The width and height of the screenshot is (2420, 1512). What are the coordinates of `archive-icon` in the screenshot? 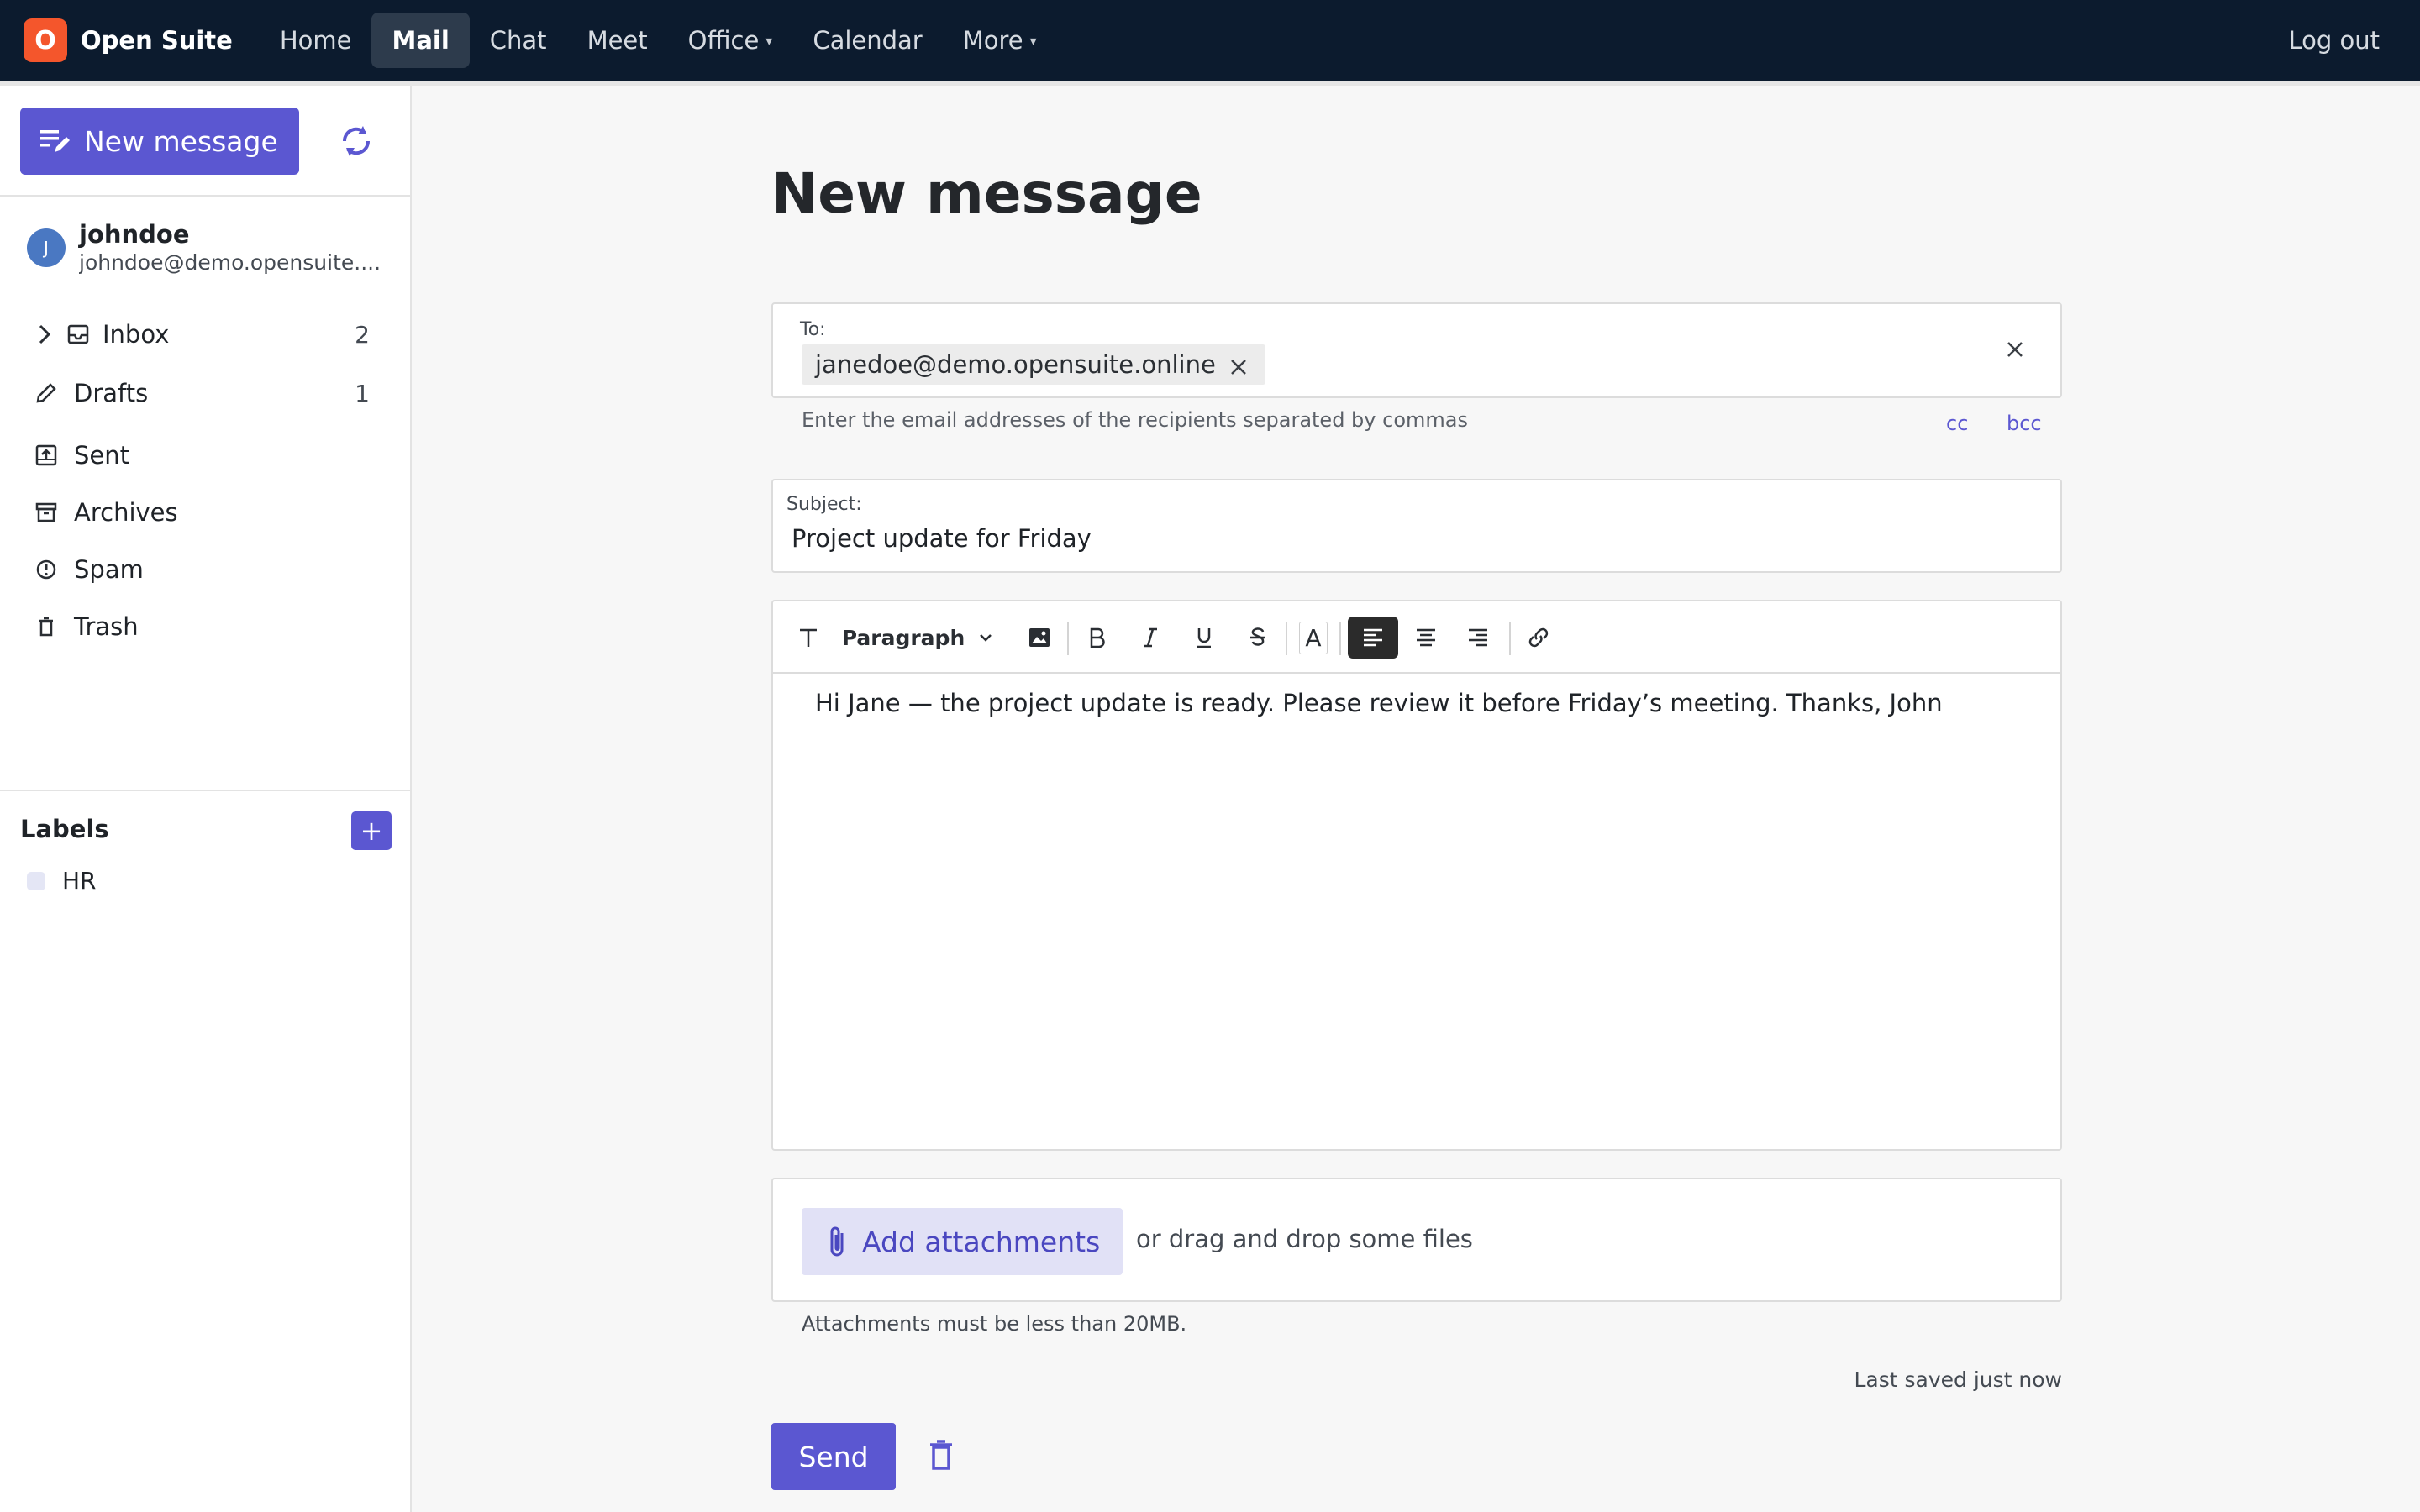 It's located at (46, 512).